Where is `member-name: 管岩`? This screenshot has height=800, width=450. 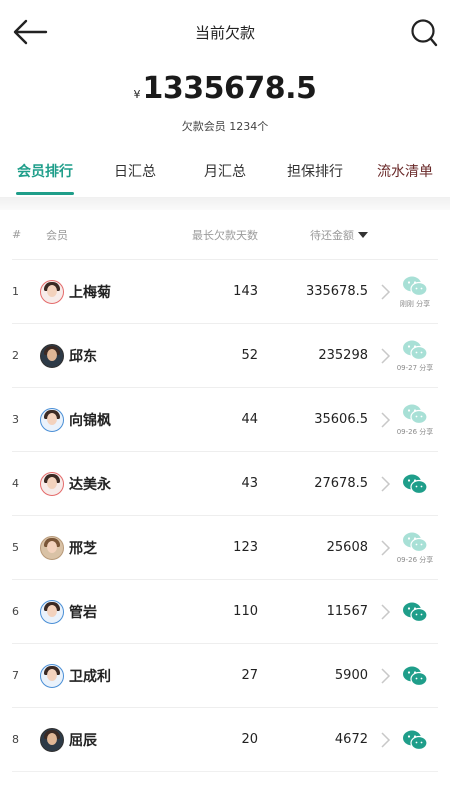 member-name: 管岩 is located at coordinates (83, 612).